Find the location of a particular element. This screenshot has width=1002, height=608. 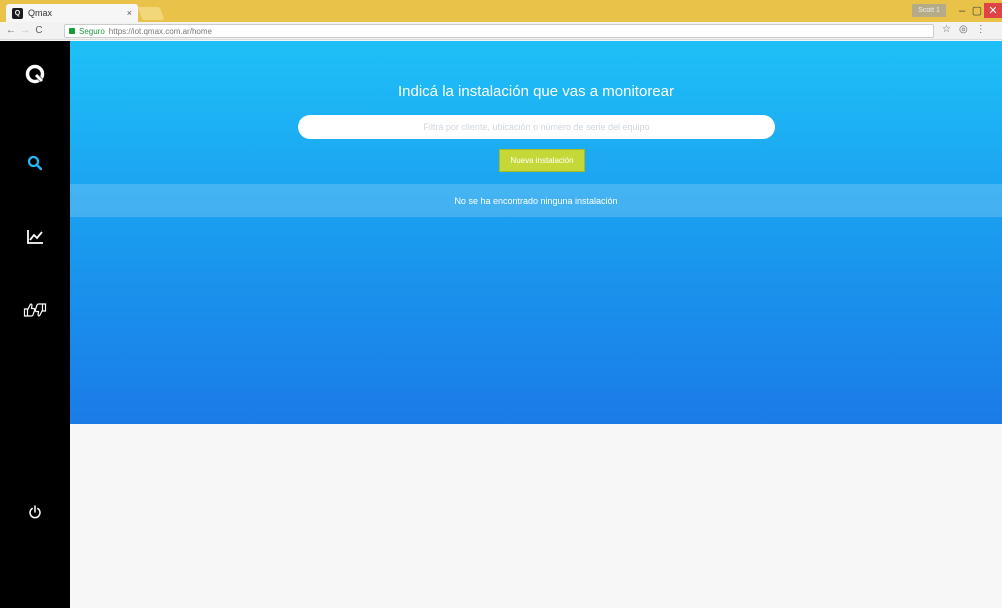

url-field: Seguro https://iot.qmax.com.ar/home is located at coordinates (499, 31).